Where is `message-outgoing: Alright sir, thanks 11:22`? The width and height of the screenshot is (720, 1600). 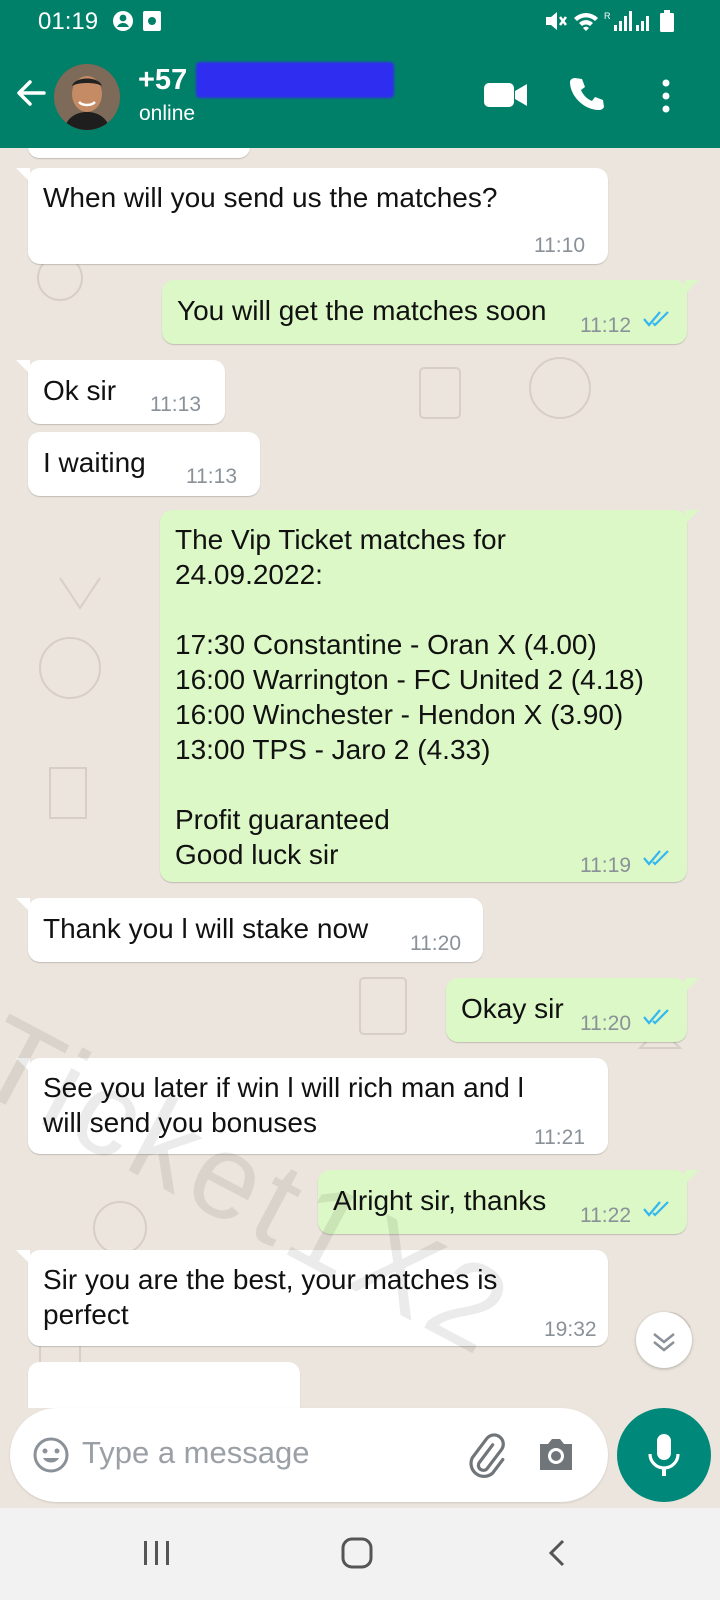
message-outgoing: Alright sir, thanks 11:22 is located at coordinates (508, 1202).